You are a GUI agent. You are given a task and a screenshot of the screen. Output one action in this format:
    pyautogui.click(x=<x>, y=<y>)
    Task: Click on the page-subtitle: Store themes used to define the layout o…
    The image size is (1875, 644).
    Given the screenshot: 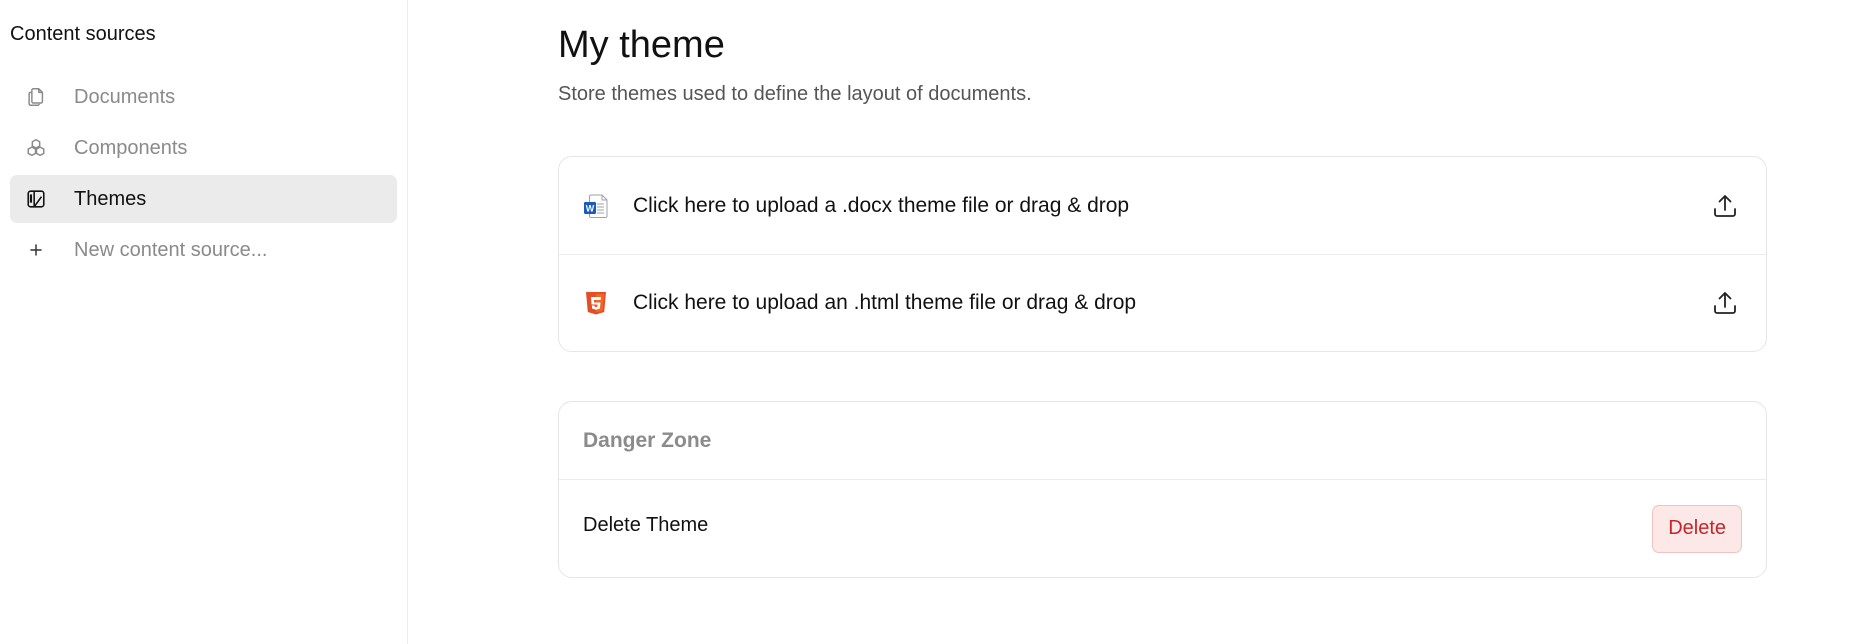 What is the action you would take?
    pyautogui.click(x=795, y=94)
    